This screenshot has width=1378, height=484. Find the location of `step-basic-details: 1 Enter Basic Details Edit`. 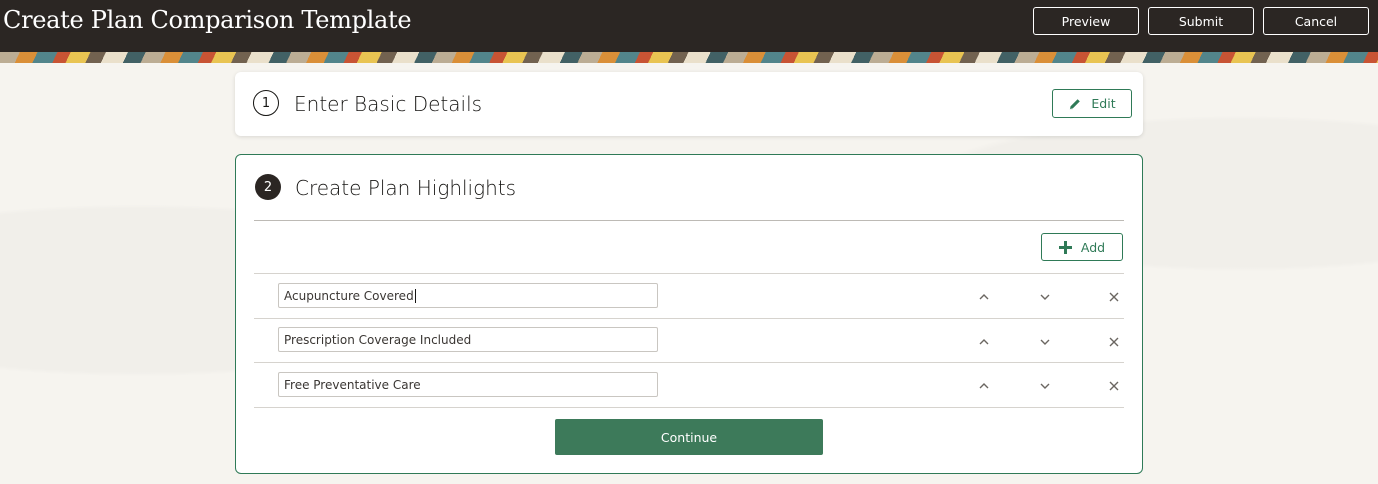

step-basic-details: 1 Enter Basic Details Edit is located at coordinates (689, 104).